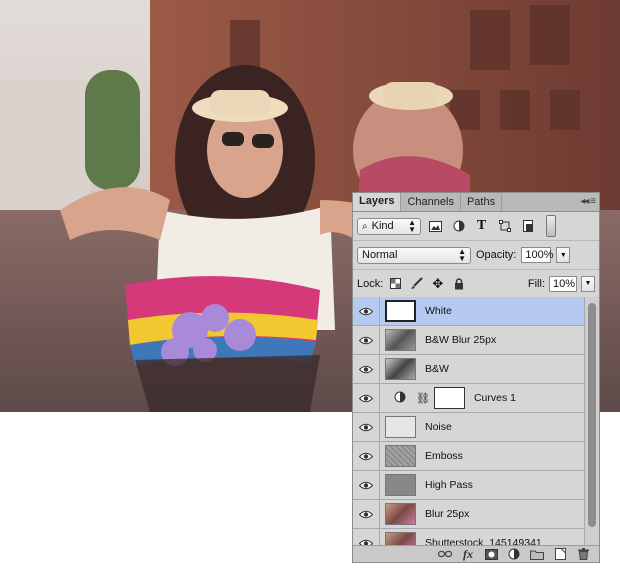 This screenshot has height=583, width=620. What do you see at coordinates (365, 226) in the screenshot?
I see `search-icon: ⌕` at bounding box center [365, 226].